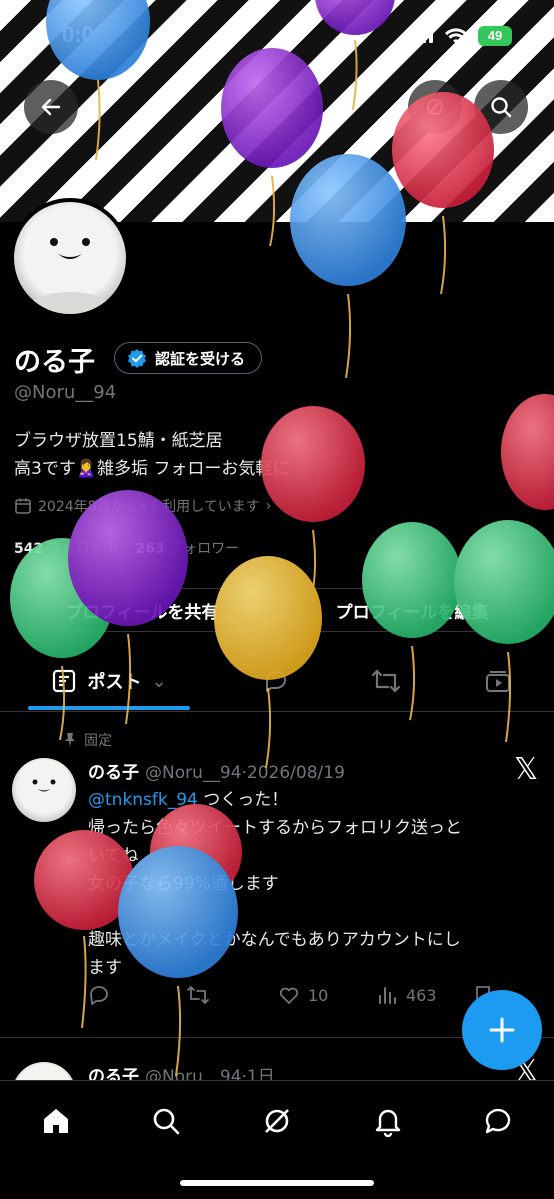 This screenshot has height=1199, width=554. Describe the element at coordinates (243, 800) in the screenshot. I see `post-line: つくった！` at that location.